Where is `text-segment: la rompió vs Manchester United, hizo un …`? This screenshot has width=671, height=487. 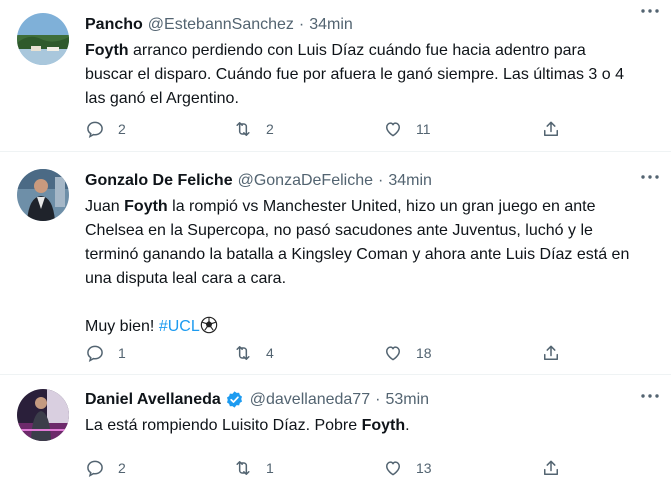
text-segment: la rompió vs Manchester United, hizo un … is located at coordinates (381, 206).